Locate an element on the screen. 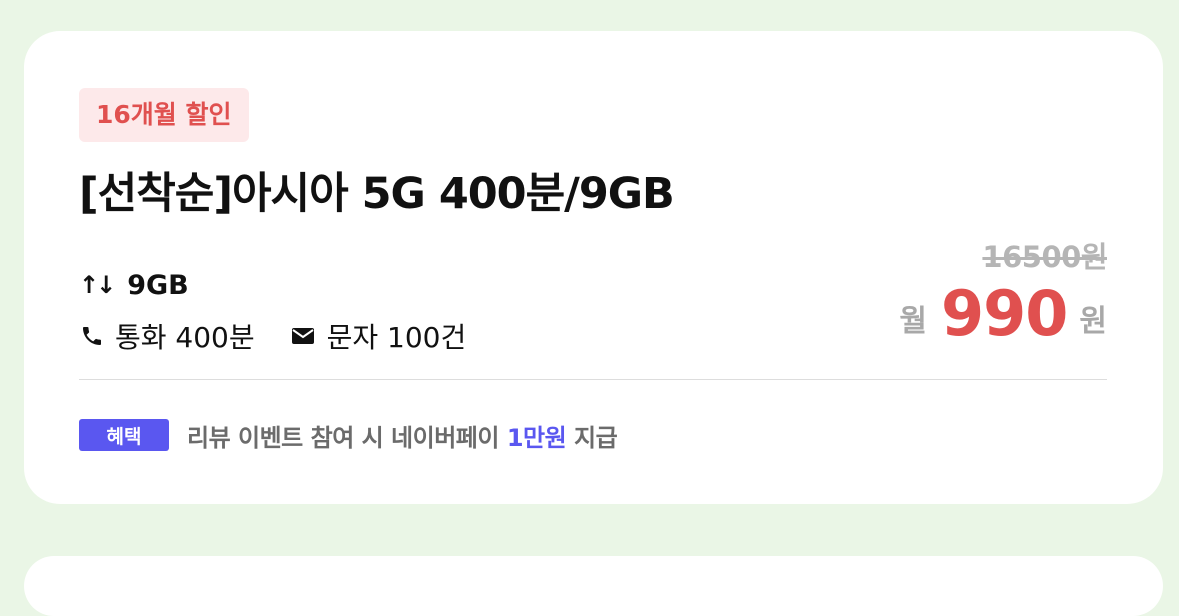 The width and height of the screenshot is (1179, 616). plan-title: [선착순]아시아 5G 400분/9GB is located at coordinates (377, 194).